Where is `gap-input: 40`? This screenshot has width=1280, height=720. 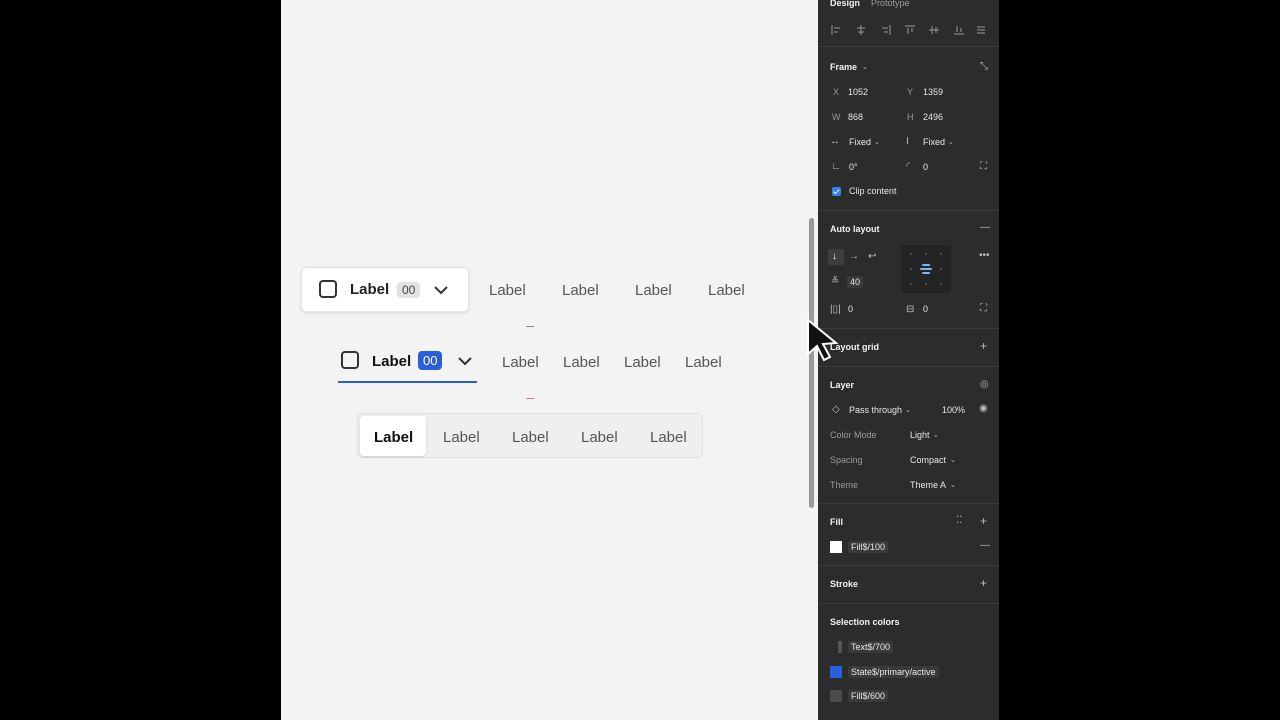 gap-input: 40 is located at coordinates (855, 282).